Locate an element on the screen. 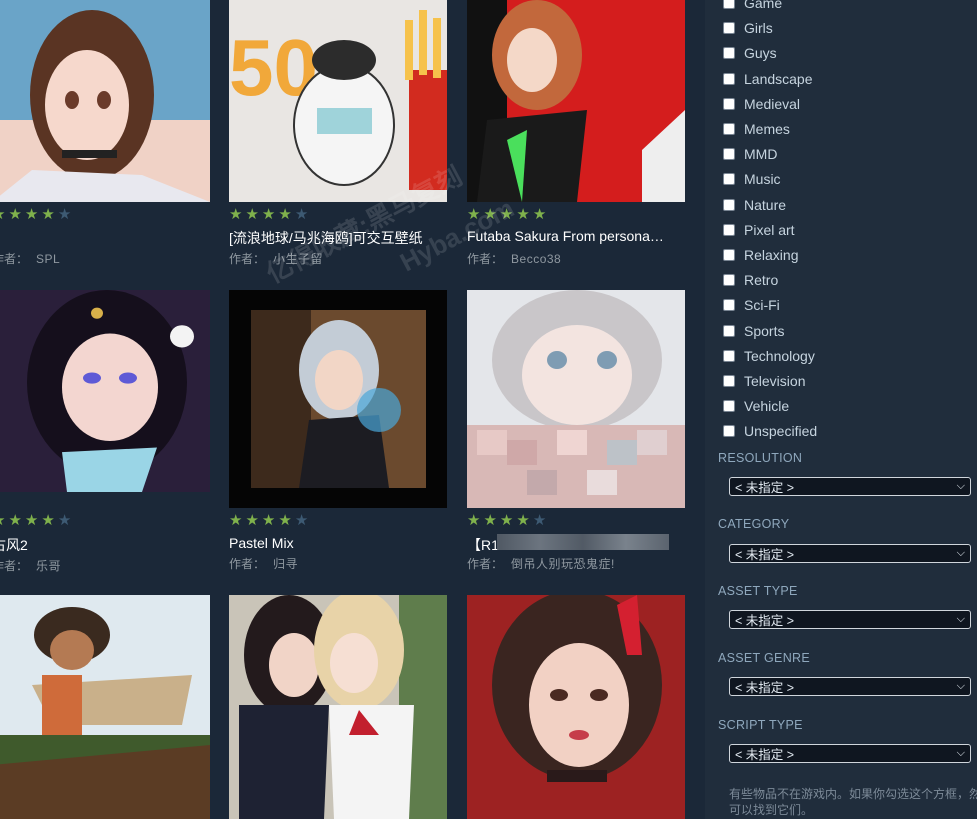 Image resolution: width=977 pixels, height=819 pixels. tag-label: Girls is located at coordinates (758, 28).